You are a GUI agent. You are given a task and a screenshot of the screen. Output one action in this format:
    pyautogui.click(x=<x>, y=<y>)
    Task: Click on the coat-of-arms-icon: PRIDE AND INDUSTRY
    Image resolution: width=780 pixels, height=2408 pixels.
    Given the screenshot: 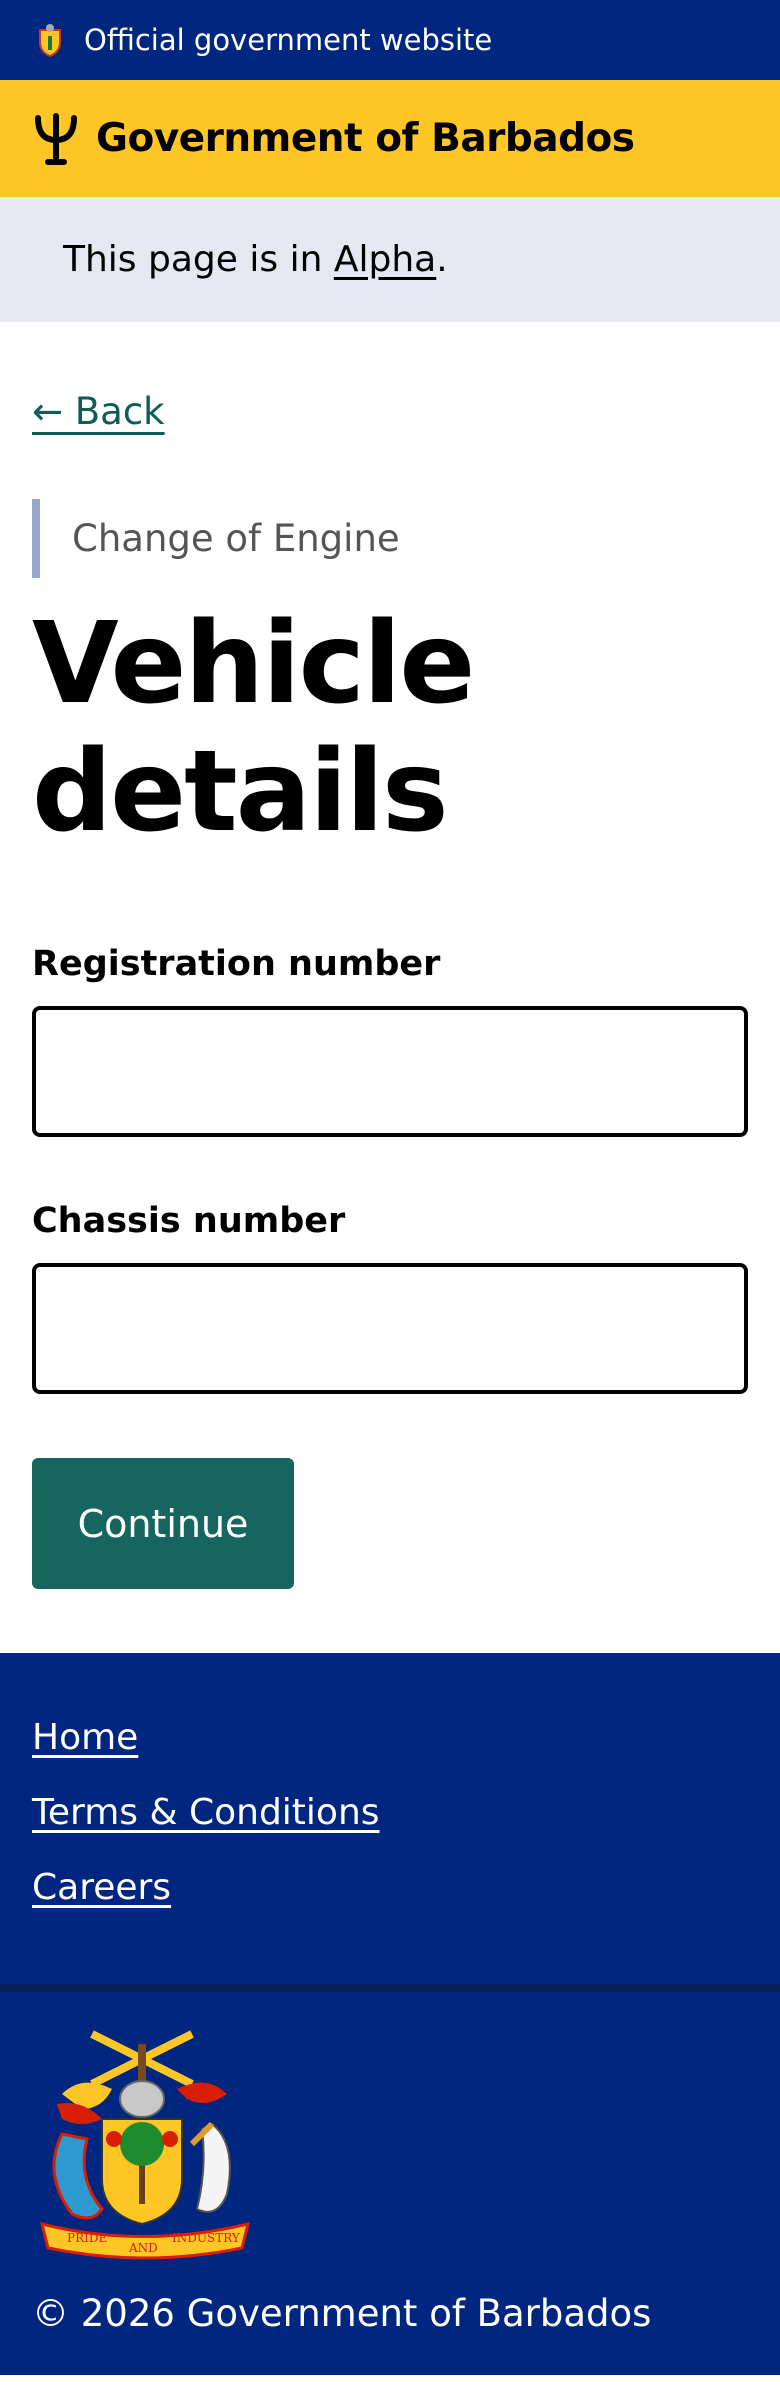 What is the action you would take?
    pyautogui.click(x=145, y=2145)
    